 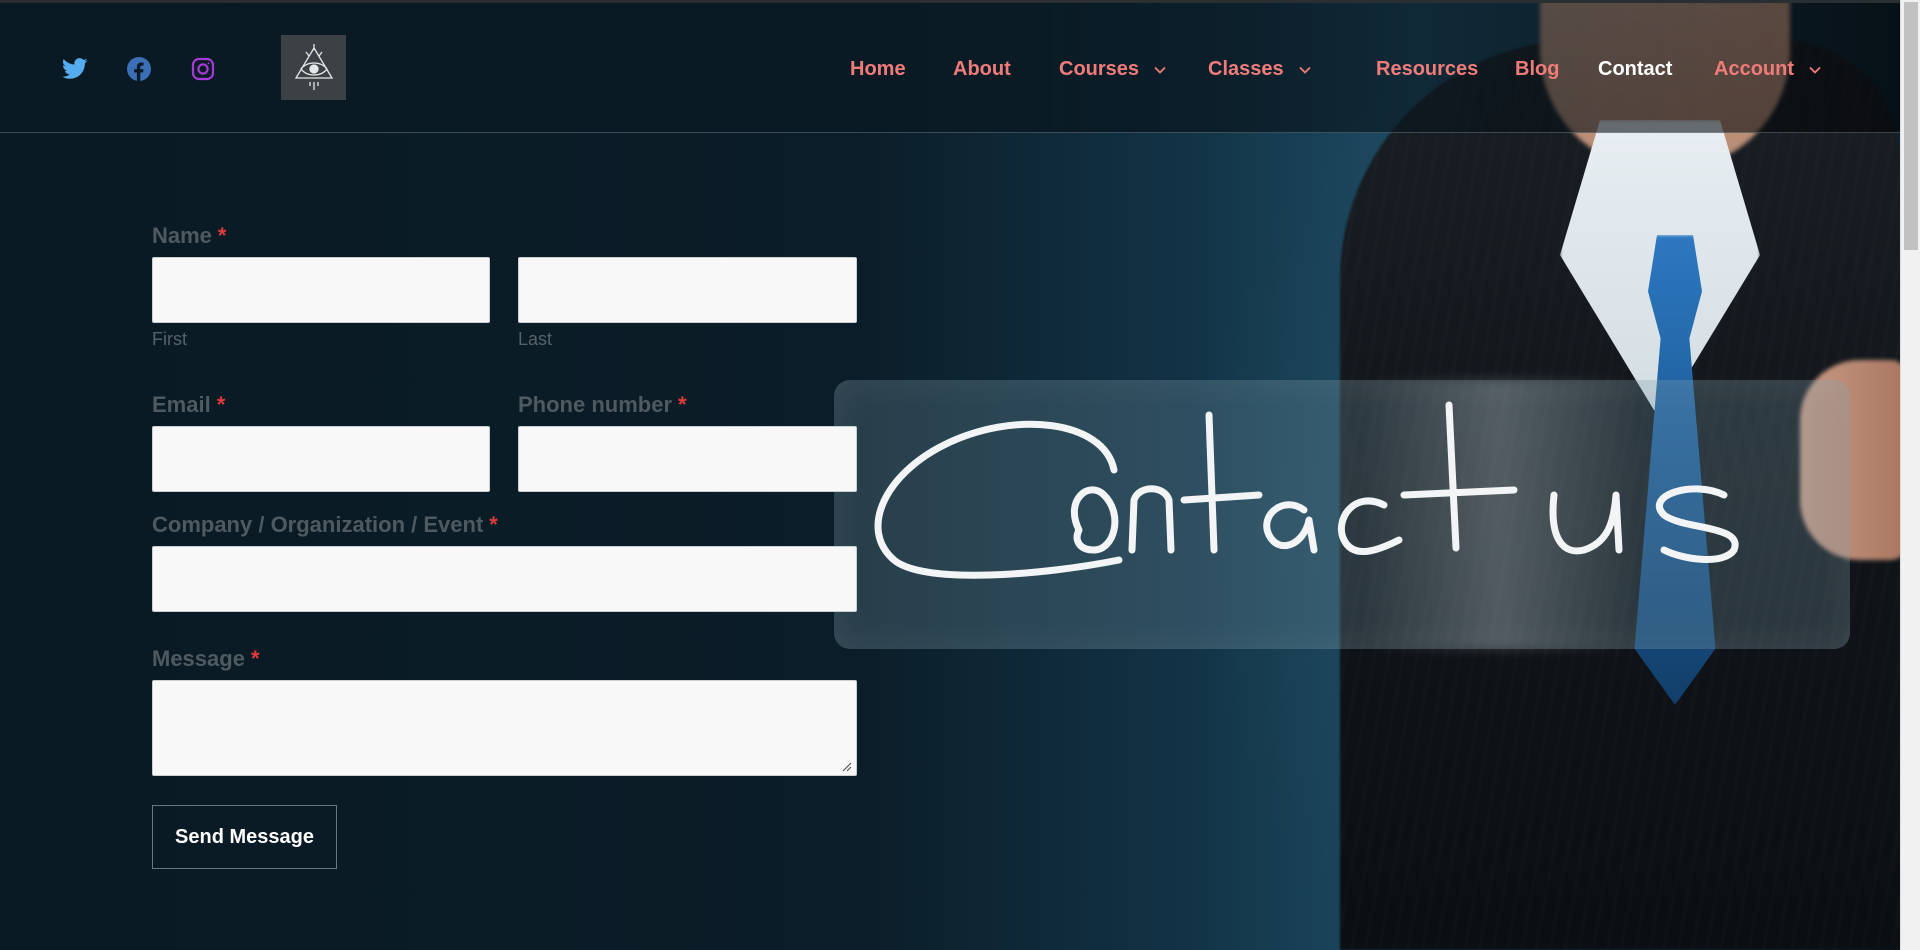 I want to click on twitter-link, so click(x=75, y=69).